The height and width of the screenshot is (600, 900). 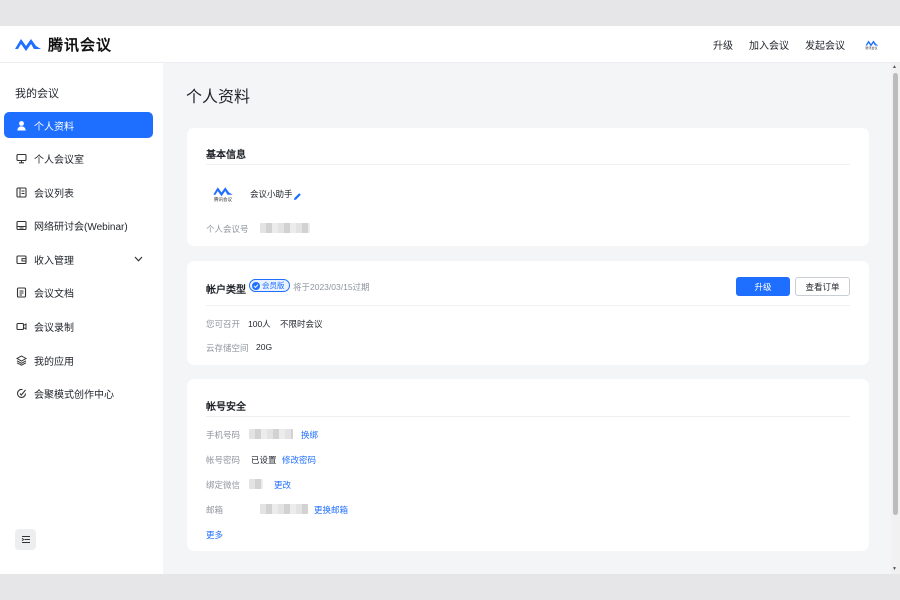 What do you see at coordinates (763, 286) in the screenshot?
I see `upgrade-button: 升级` at bounding box center [763, 286].